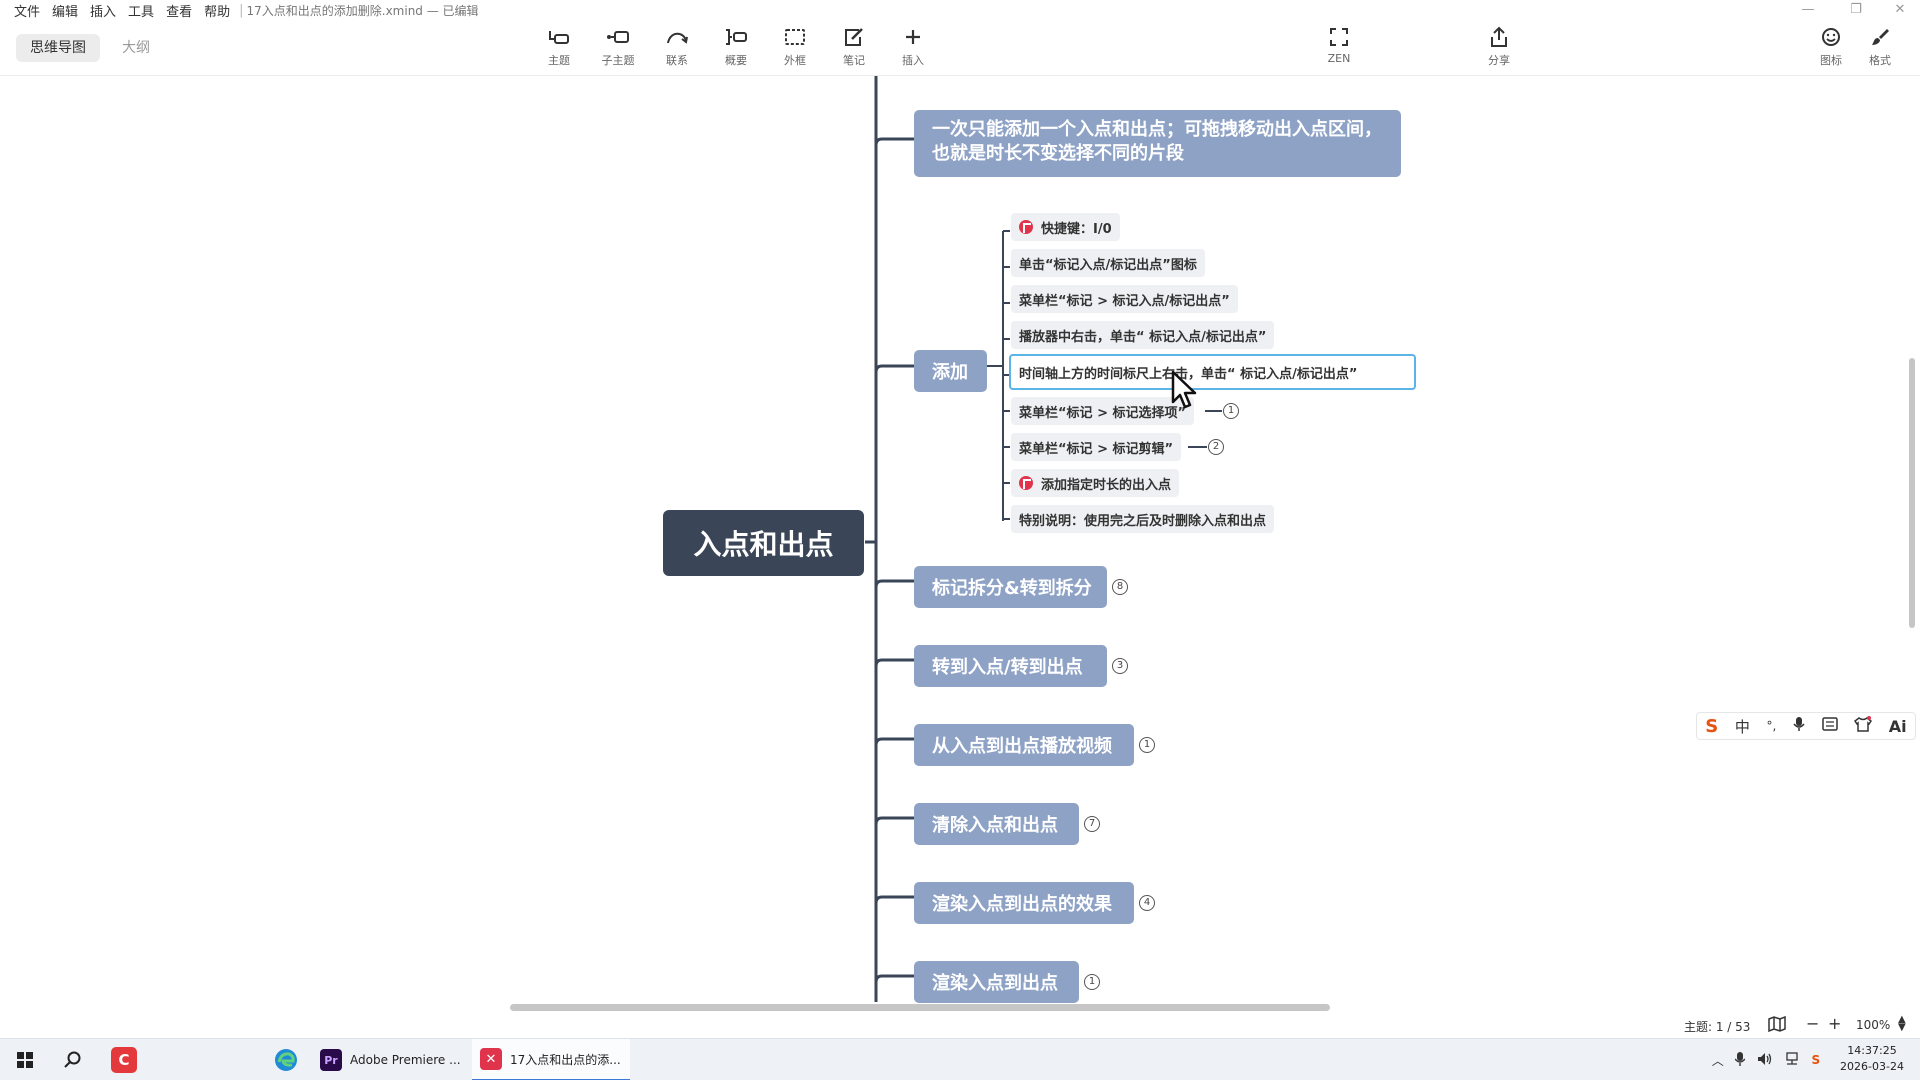 Image resolution: width=1920 pixels, height=1080 pixels. I want to click on topic-render-in-to-out: 渲染入点到出点, so click(996, 982).